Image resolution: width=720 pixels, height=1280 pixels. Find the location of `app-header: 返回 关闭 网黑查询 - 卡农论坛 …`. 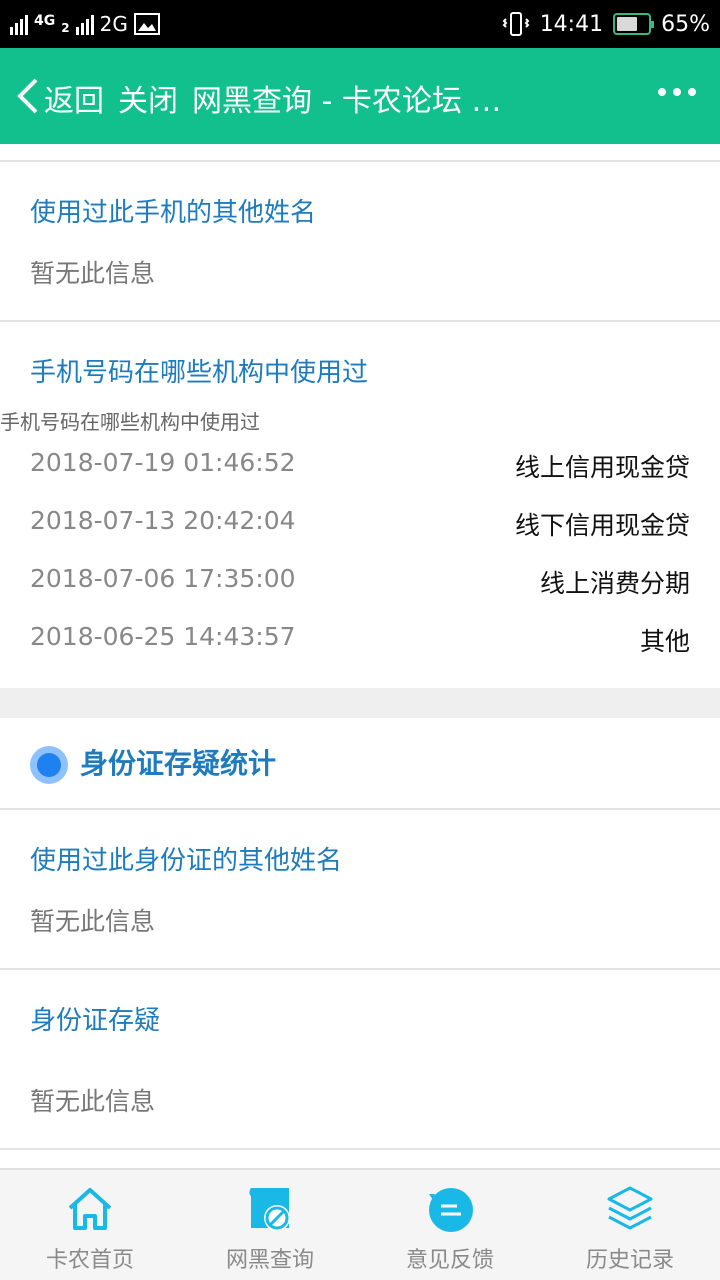

app-header: 返回 关闭 网黑查询 - 卡农论坛 … is located at coordinates (360, 96).